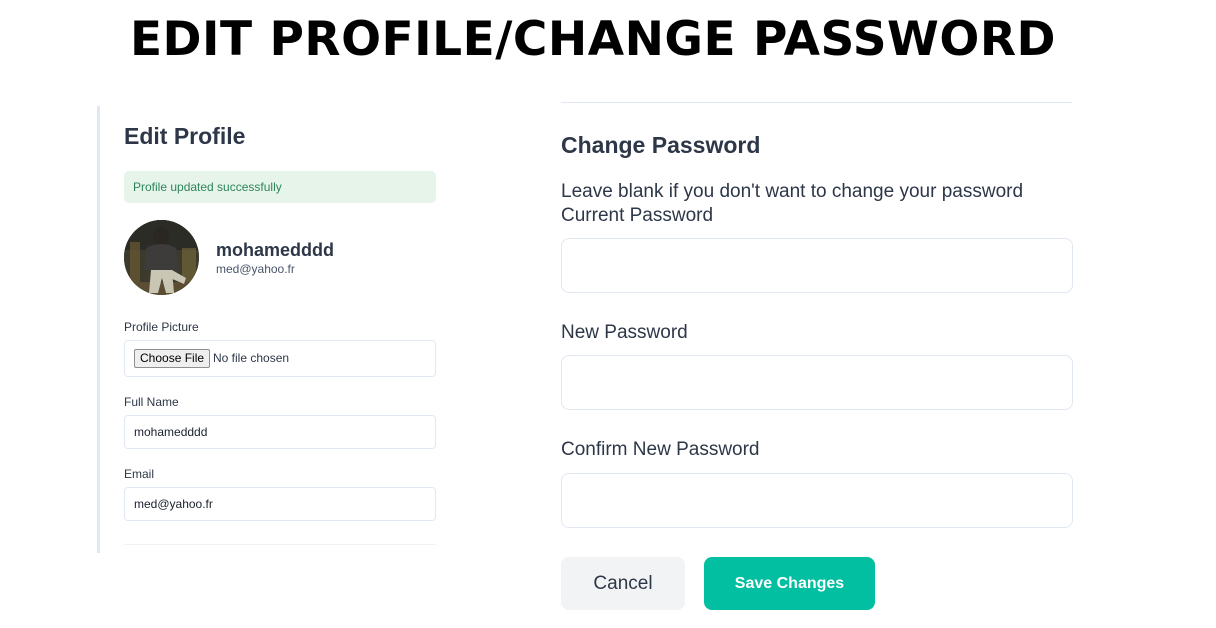 This screenshot has height=628, width=1216. Describe the element at coordinates (816, 102) in the screenshot. I see `section-divider` at that location.